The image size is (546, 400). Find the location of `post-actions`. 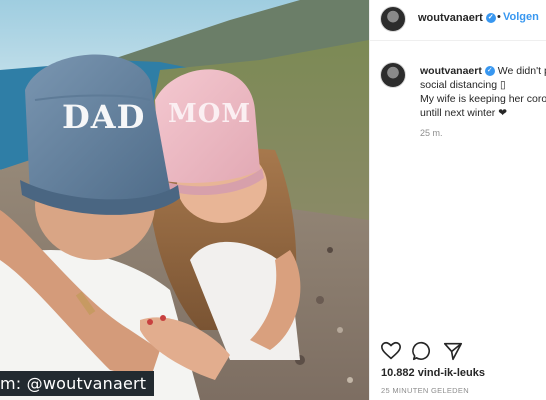

post-actions is located at coordinates (460, 351).